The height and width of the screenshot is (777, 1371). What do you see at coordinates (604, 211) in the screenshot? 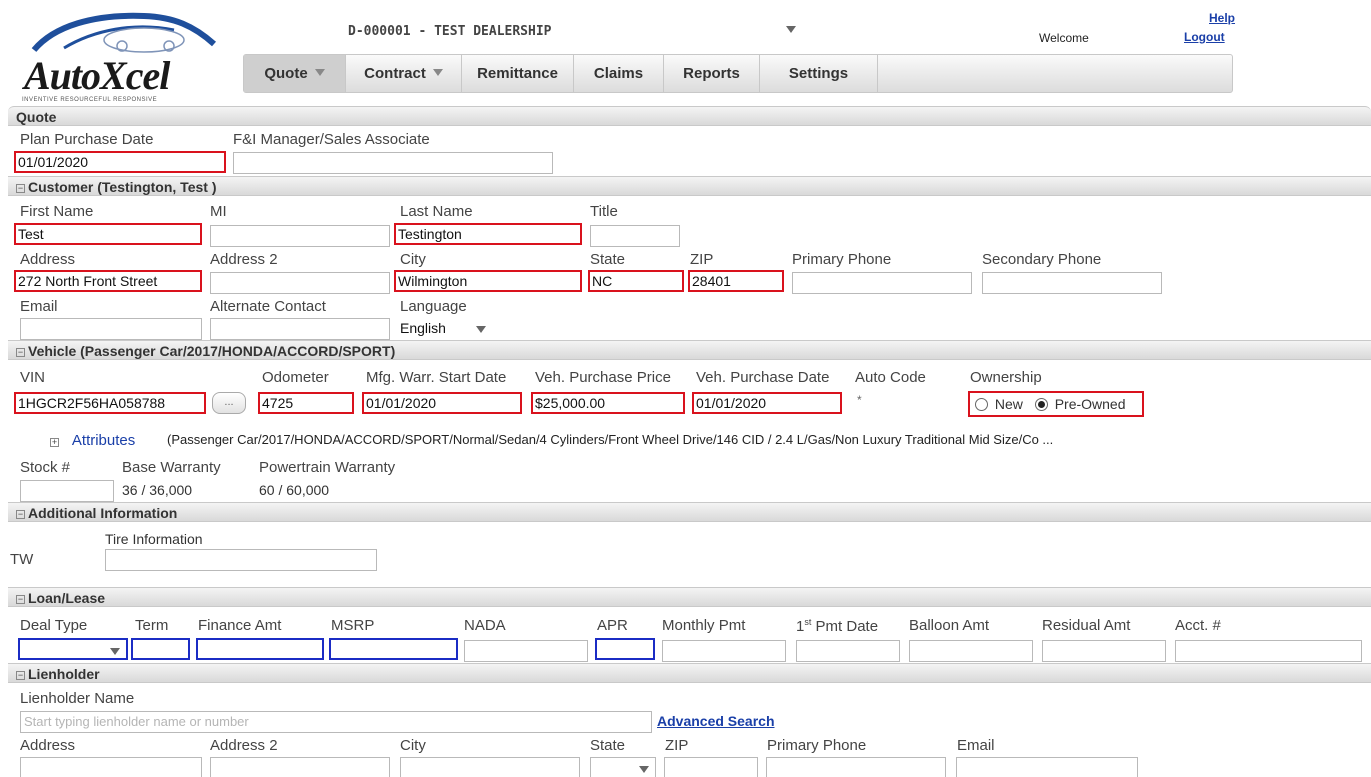
I see `title-label: Title` at bounding box center [604, 211].